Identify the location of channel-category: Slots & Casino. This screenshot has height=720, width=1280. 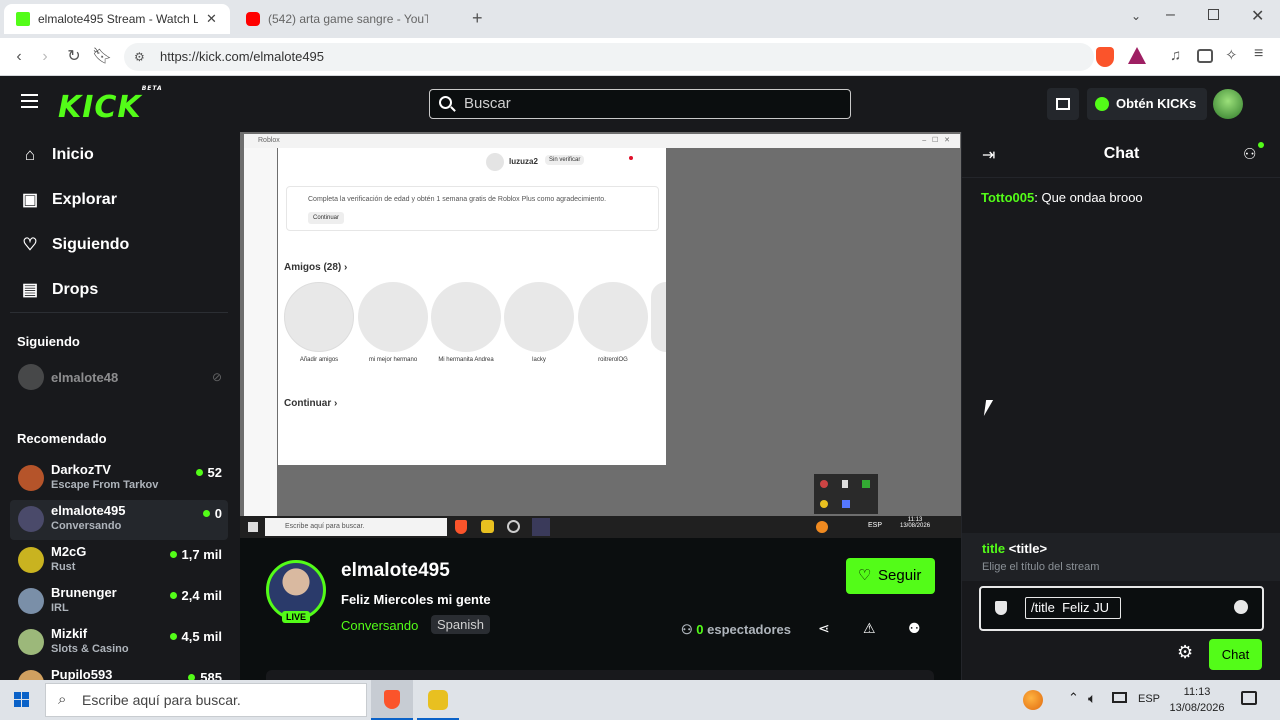
(90, 649).